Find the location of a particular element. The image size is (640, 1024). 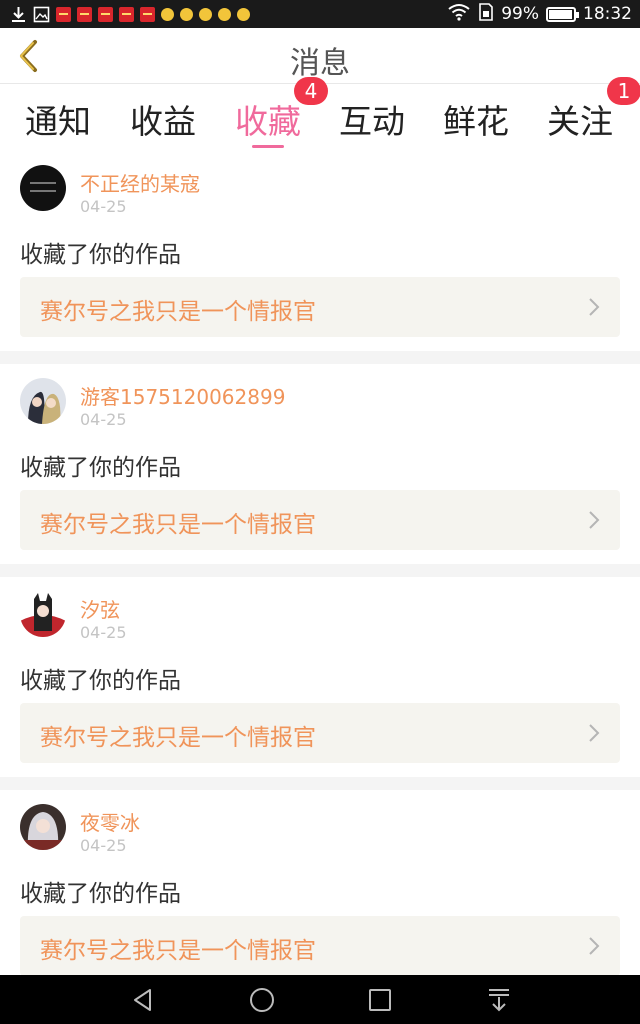

page-title: 消息 is located at coordinates (320, 63).